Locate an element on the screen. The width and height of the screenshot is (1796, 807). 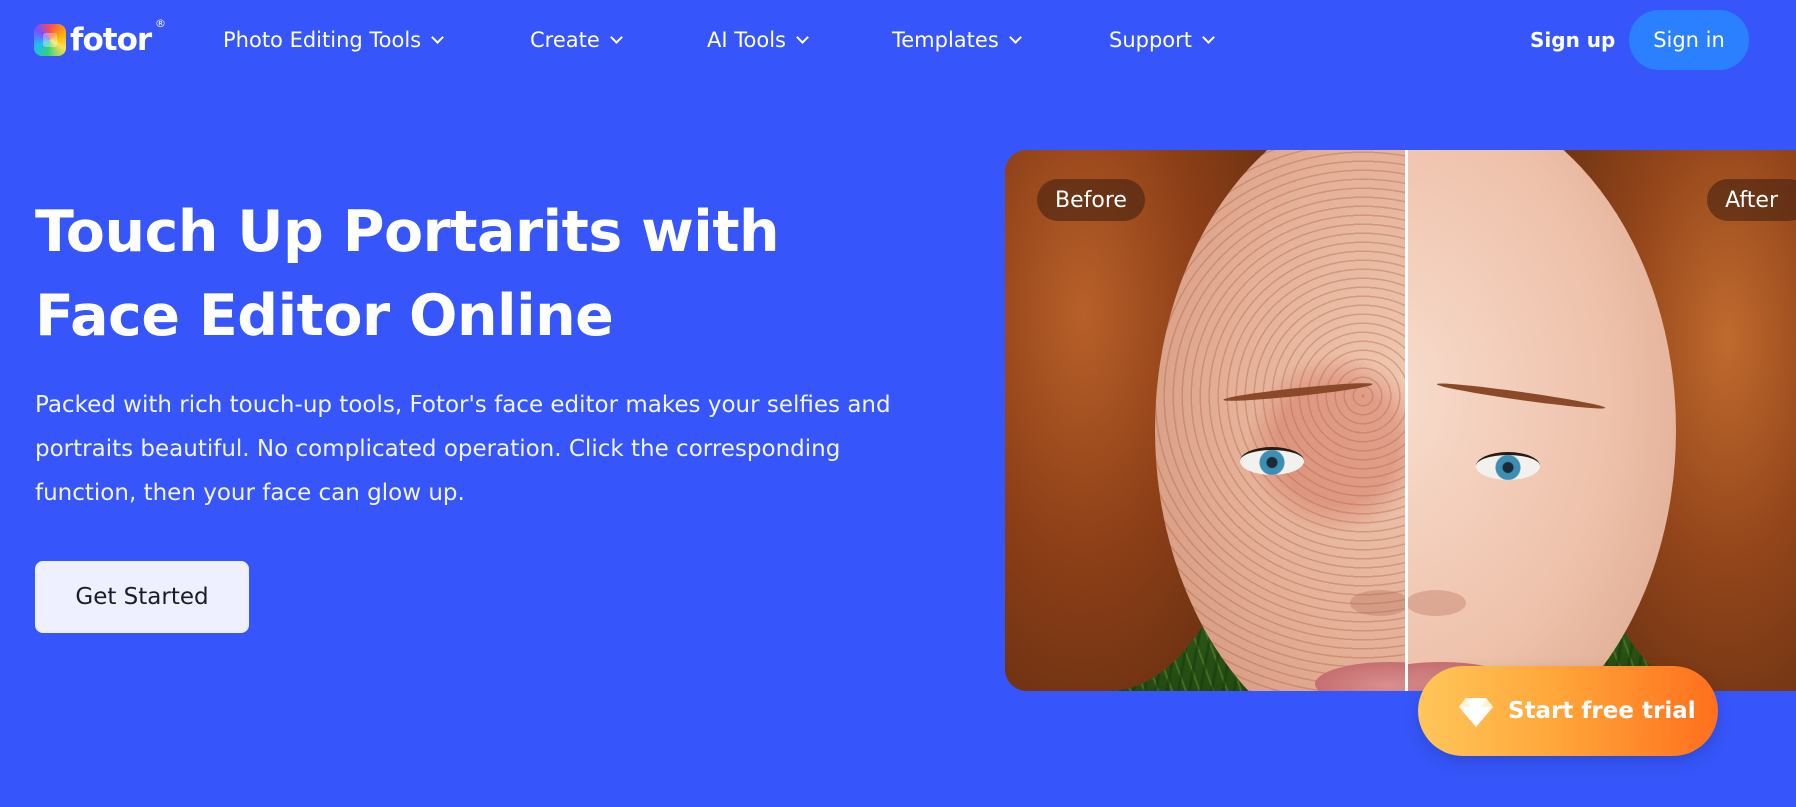
nav-templates: Templates is located at coordinates (957, 40).